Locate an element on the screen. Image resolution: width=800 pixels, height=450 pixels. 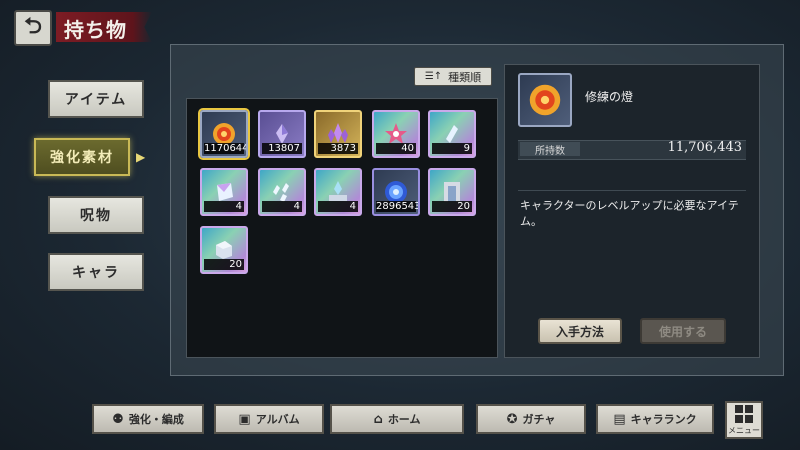
held-count-value: 11,706,443 is located at coordinates (704, 147).